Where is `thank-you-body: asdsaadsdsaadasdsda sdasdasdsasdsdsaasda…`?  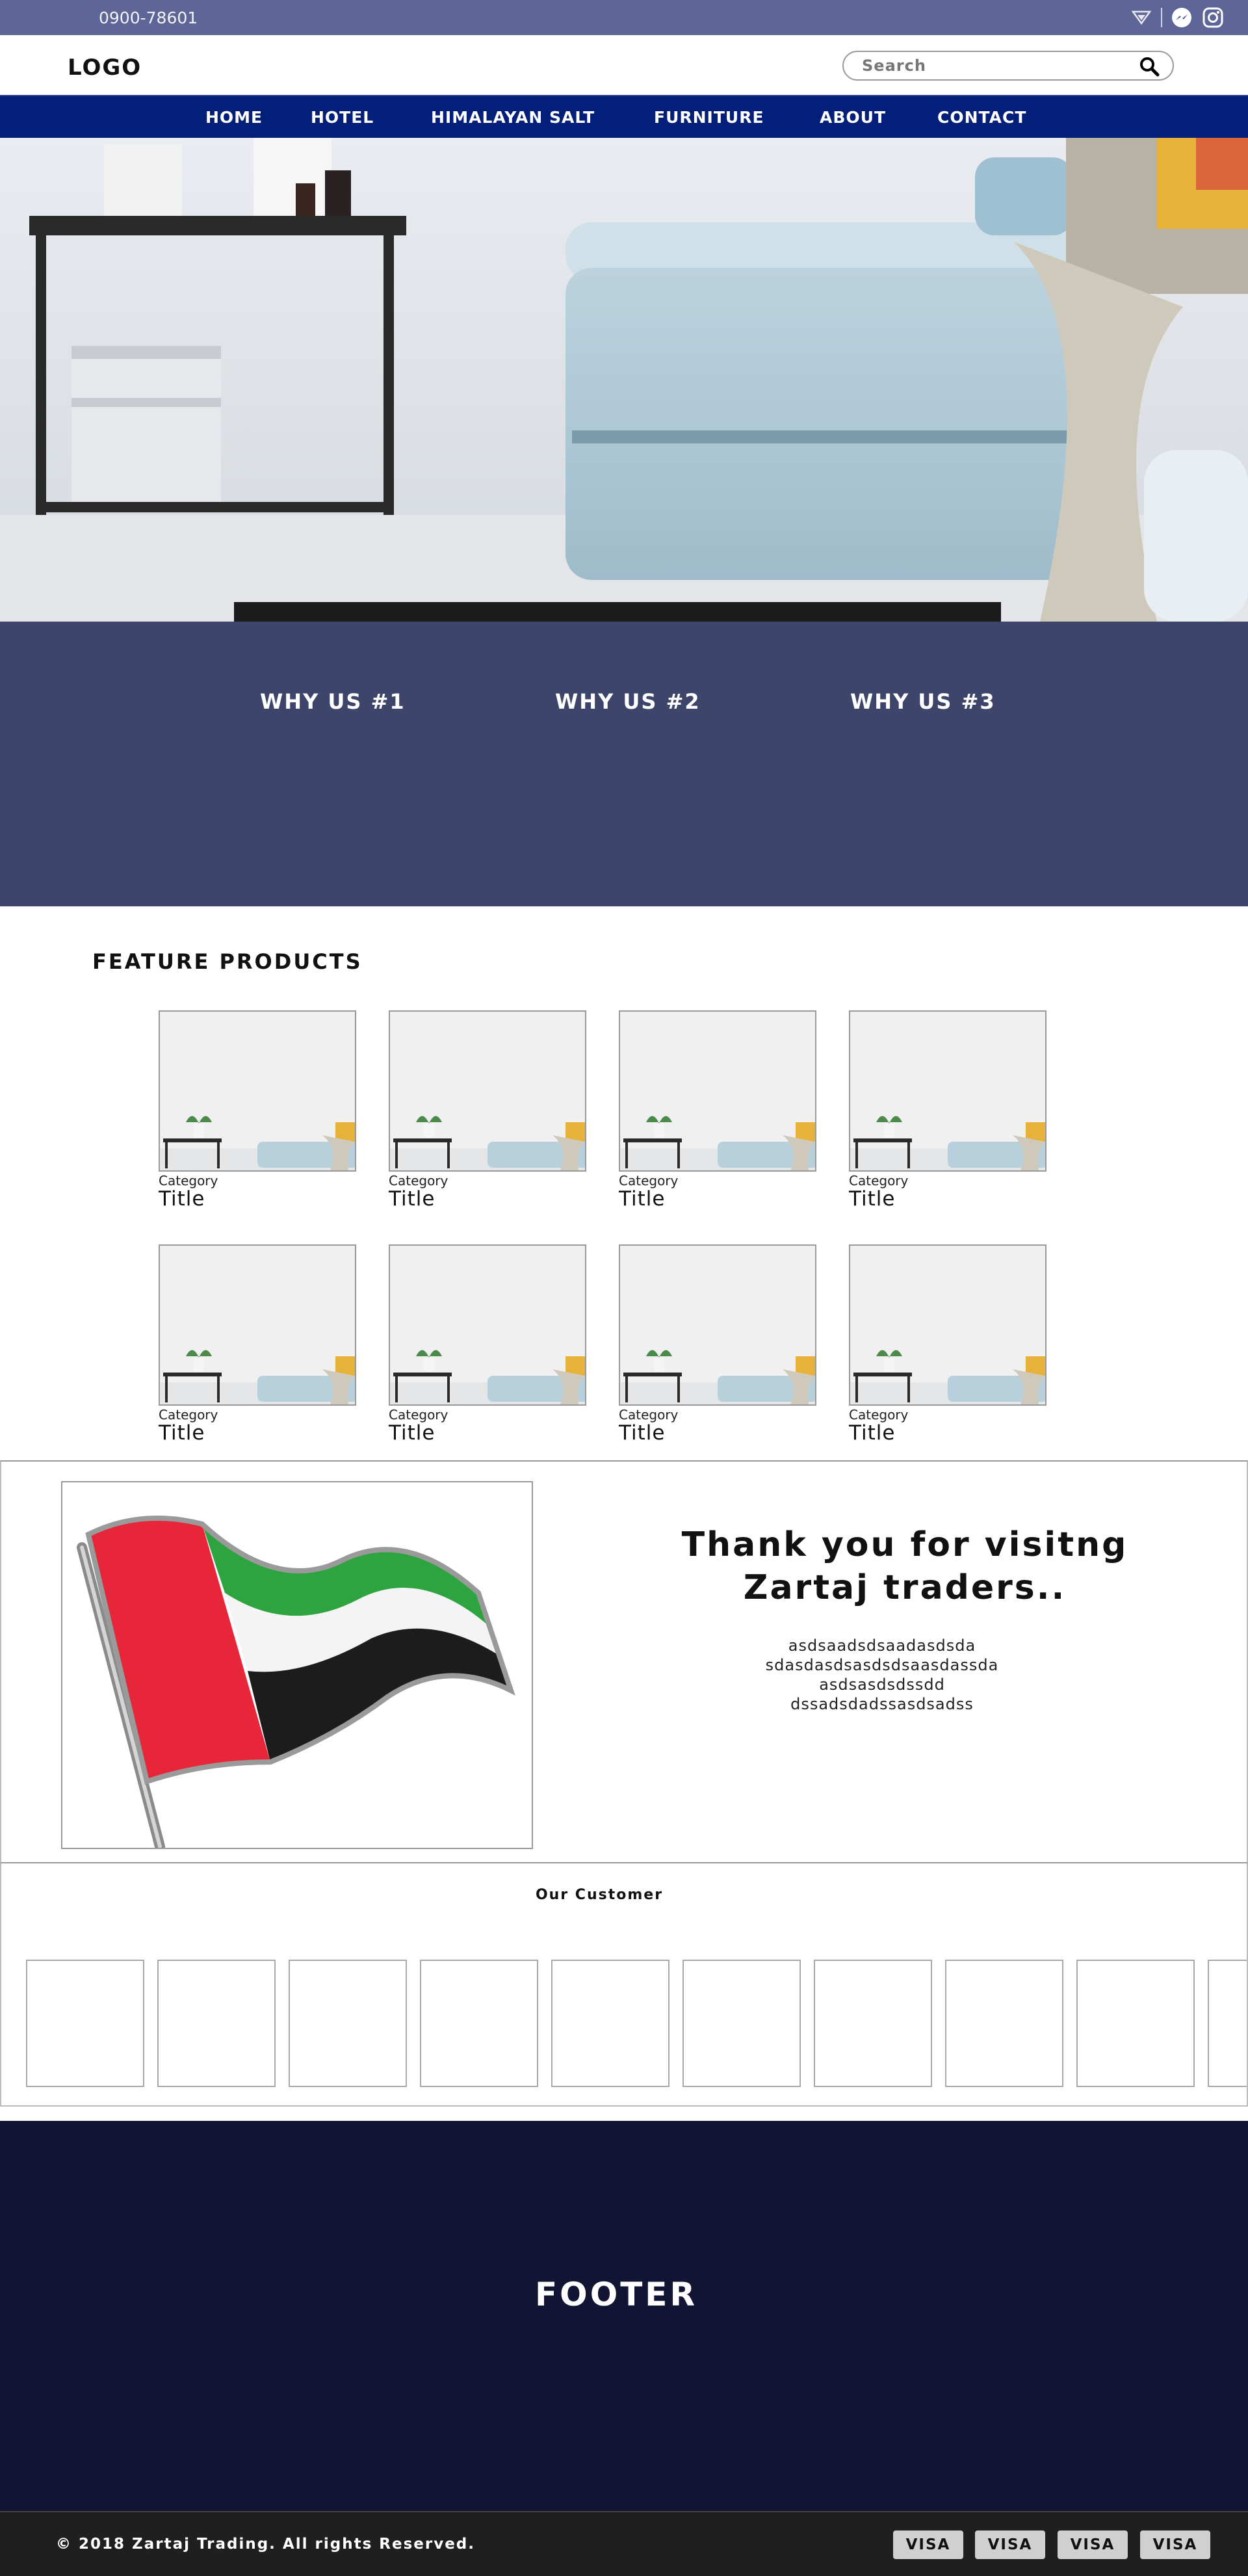
thank-you-body: asdsaadsdsaadasdsda sdasdasdsasdsdsaasda… is located at coordinates (882, 1675).